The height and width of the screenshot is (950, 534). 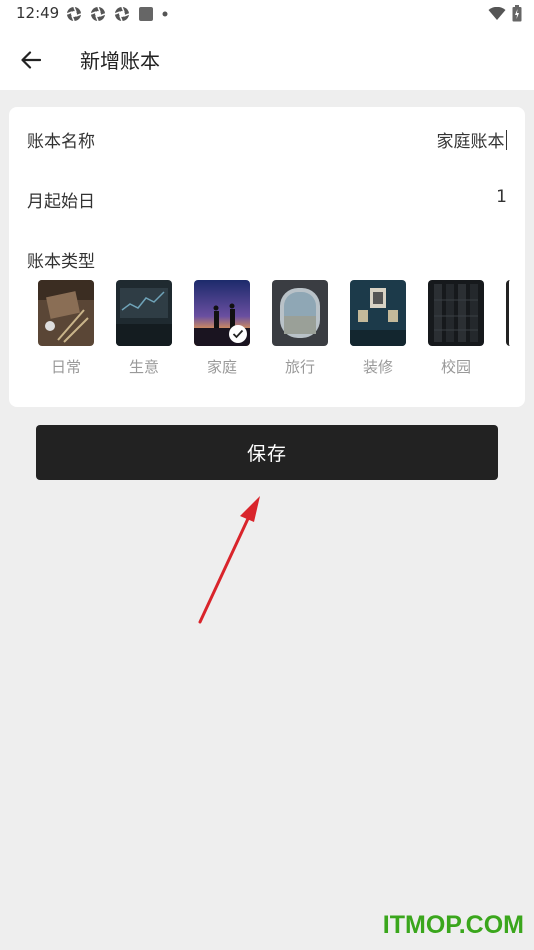 I want to click on book-type-list: 日常 生意 家庭 旅行 装修 校园, so click(x=267, y=335).